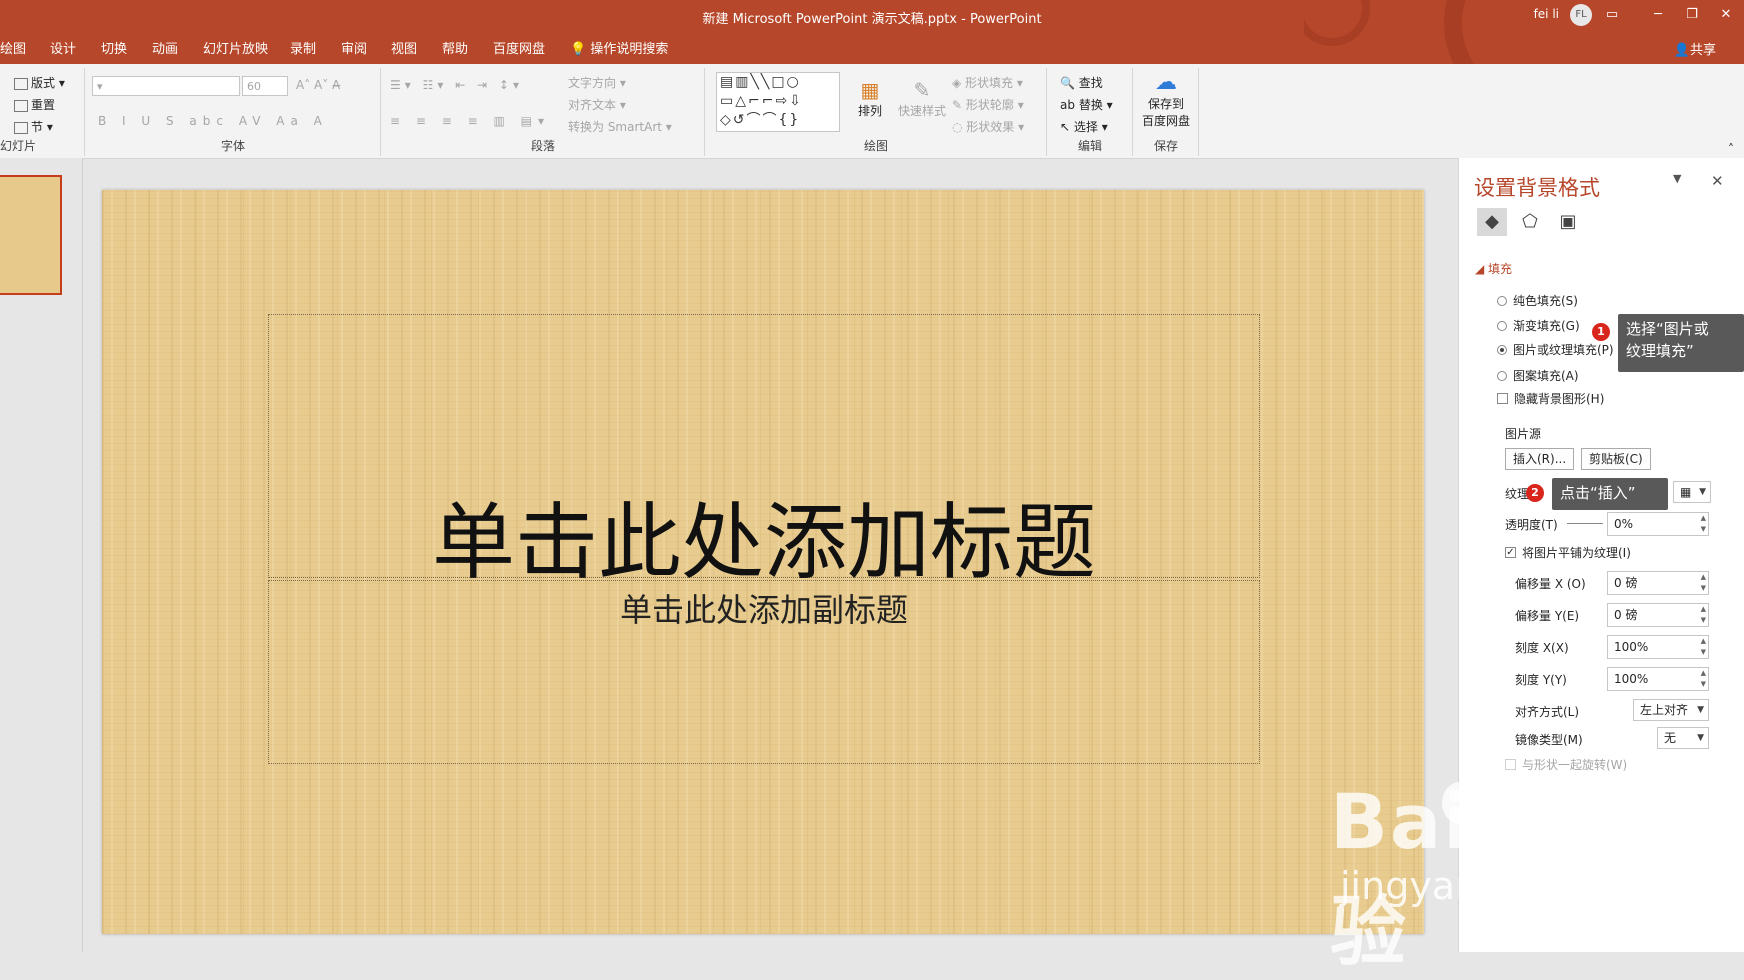  Describe the element at coordinates (1547, 712) in the screenshot. I see `alignment-label: 对齐方式(L)` at that location.